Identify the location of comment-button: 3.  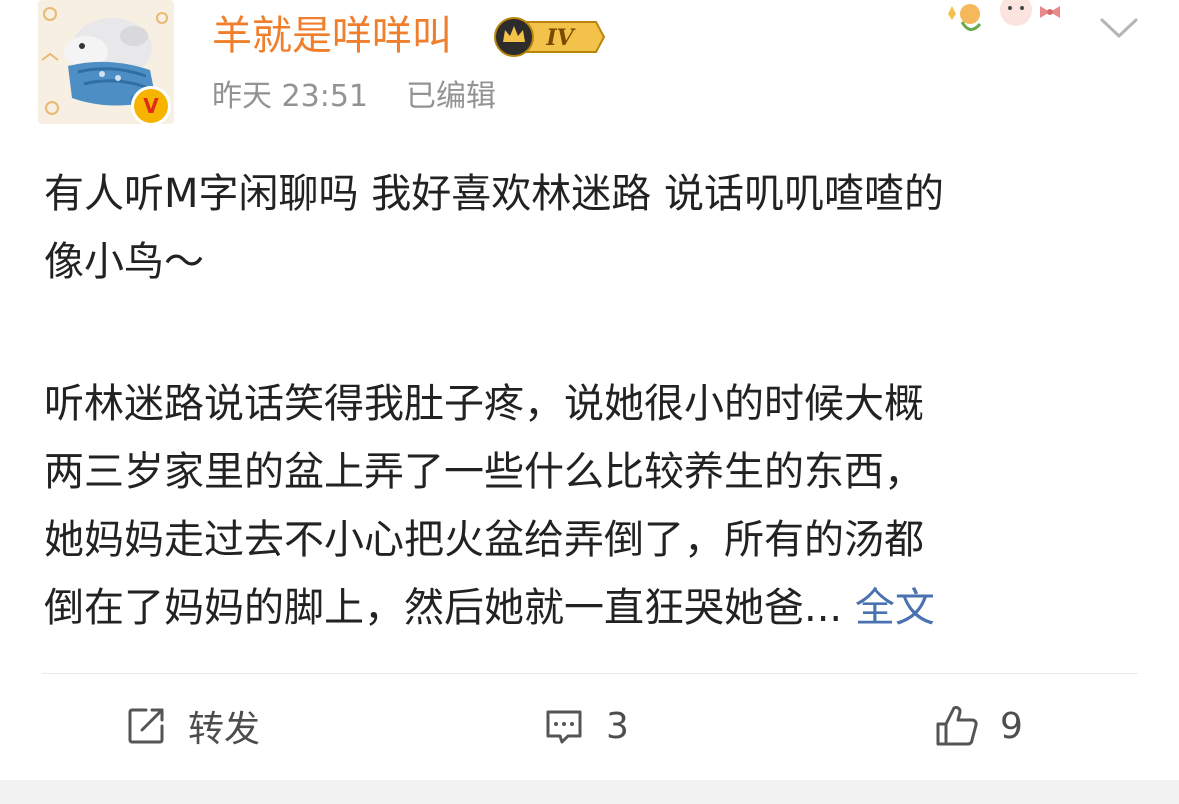
(585, 726).